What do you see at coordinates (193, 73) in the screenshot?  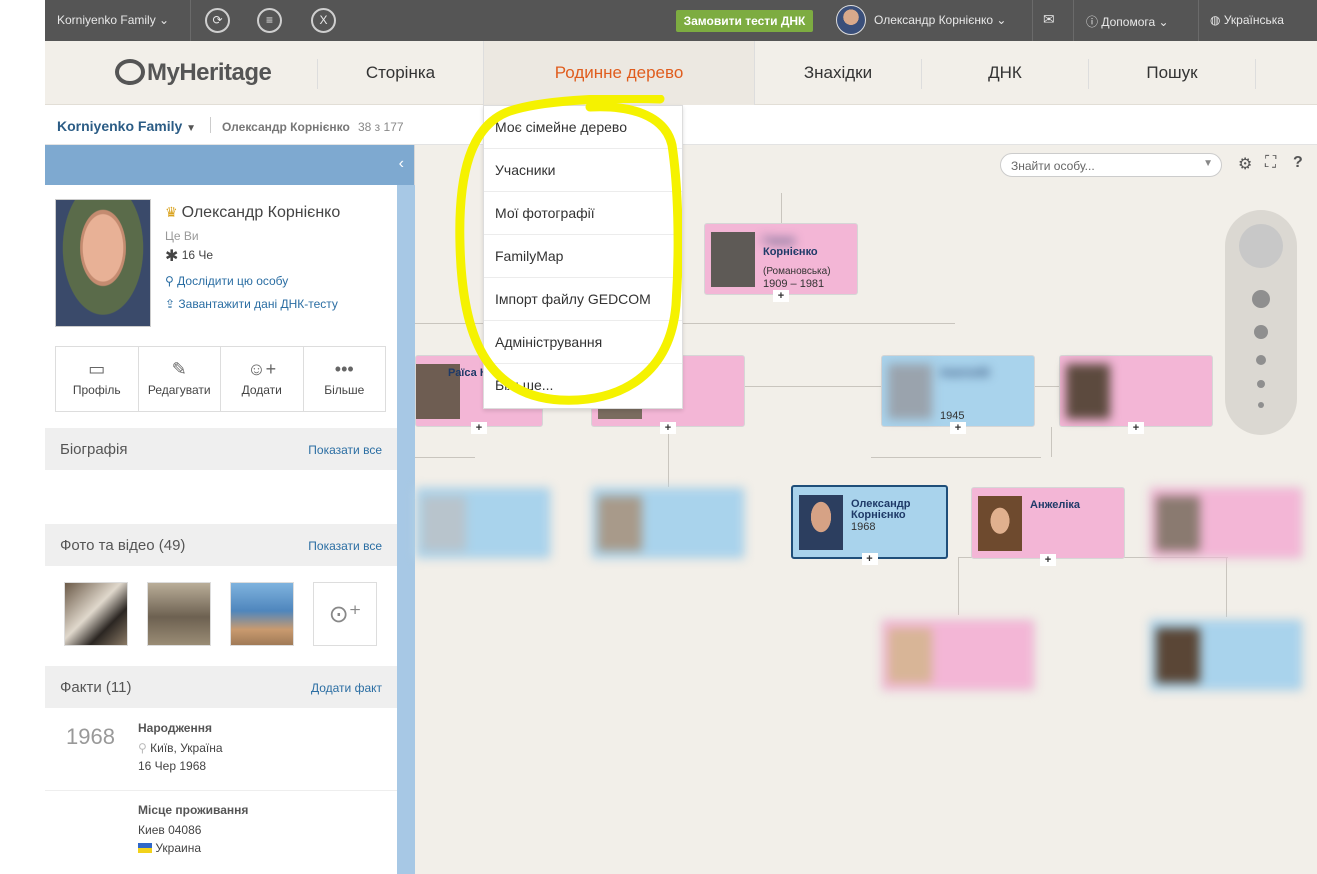 I see `logo: MyHeritage` at bounding box center [193, 73].